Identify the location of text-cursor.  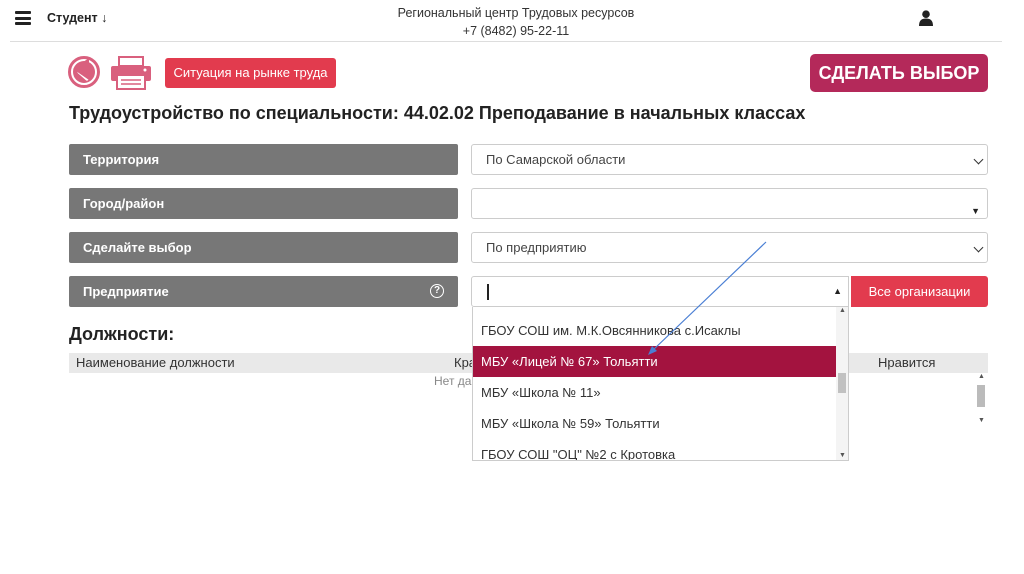
(488, 292).